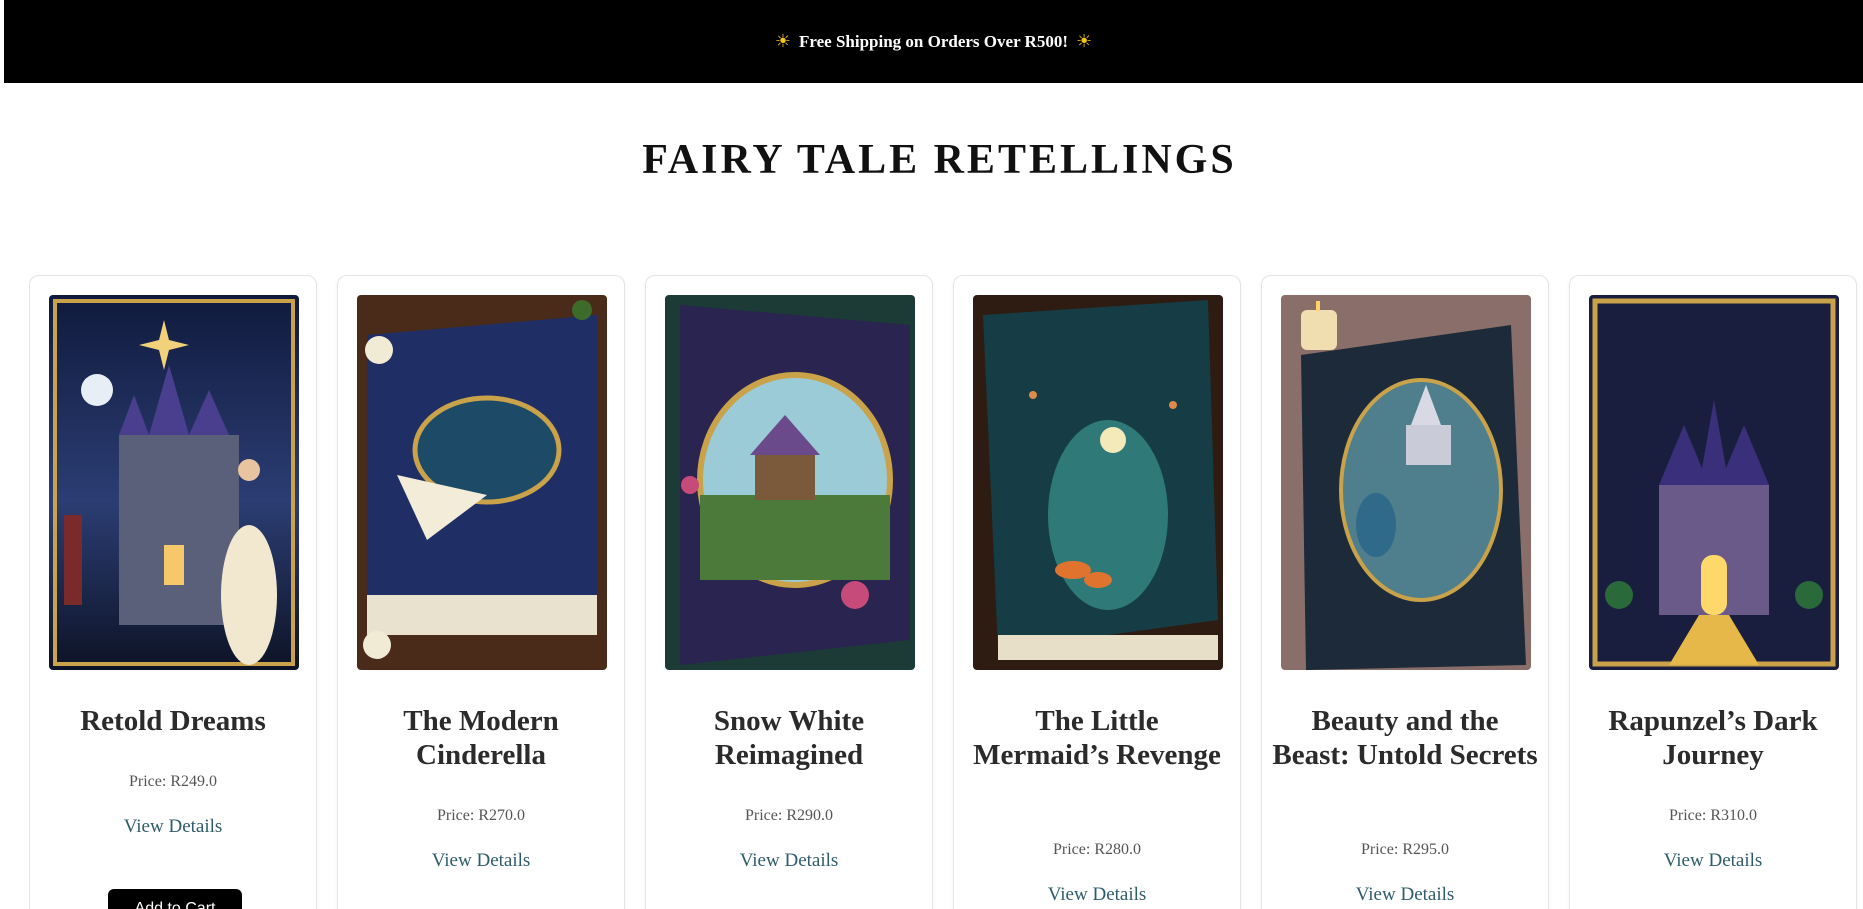  I want to click on product-title: The Modern Cinderella, so click(481, 738).